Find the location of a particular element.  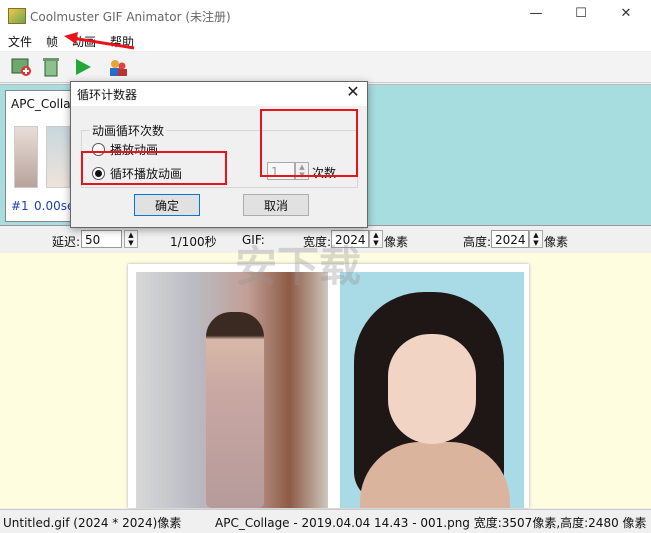

frame-thumbnail-card: APC_Collage #1 0.00se is located at coordinates (45, 156).